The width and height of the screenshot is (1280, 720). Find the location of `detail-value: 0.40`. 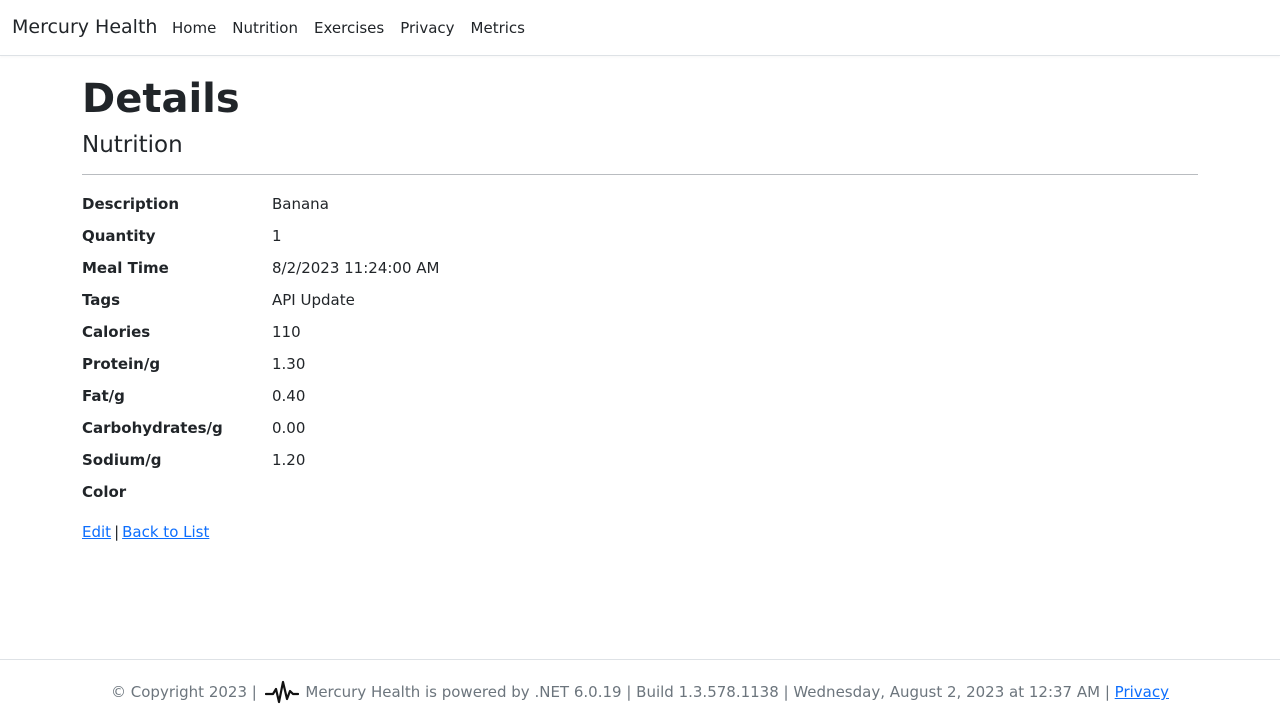

detail-value: 0.40 is located at coordinates (289, 396).